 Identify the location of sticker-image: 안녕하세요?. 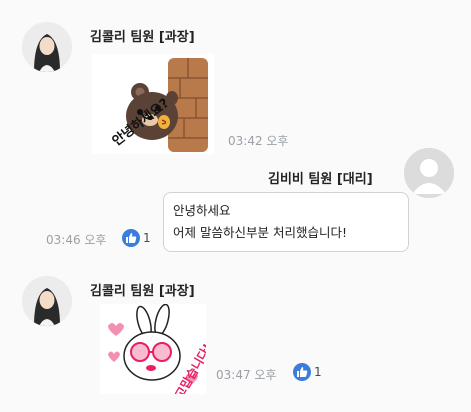
(153, 104).